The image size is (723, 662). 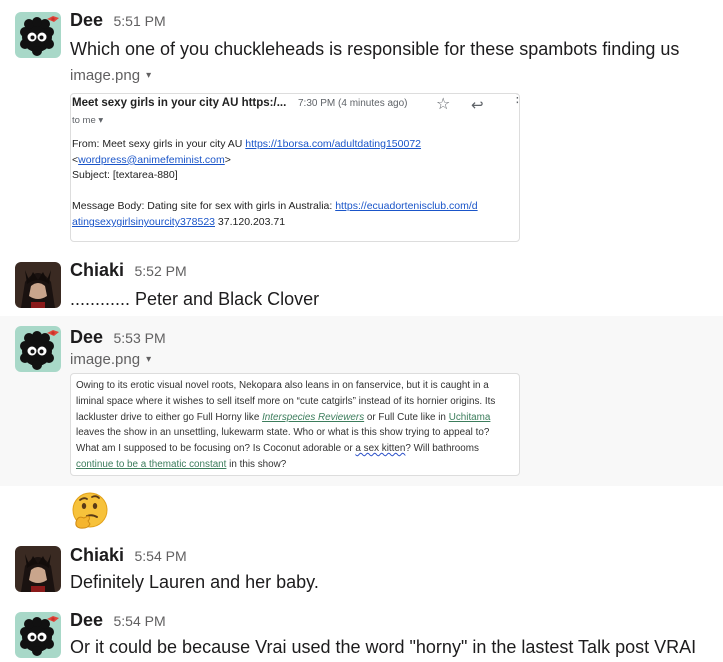 What do you see at coordinates (477, 105) in the screenshot?
I see `reply-icon: ↩` at bounding box center [477, 105].